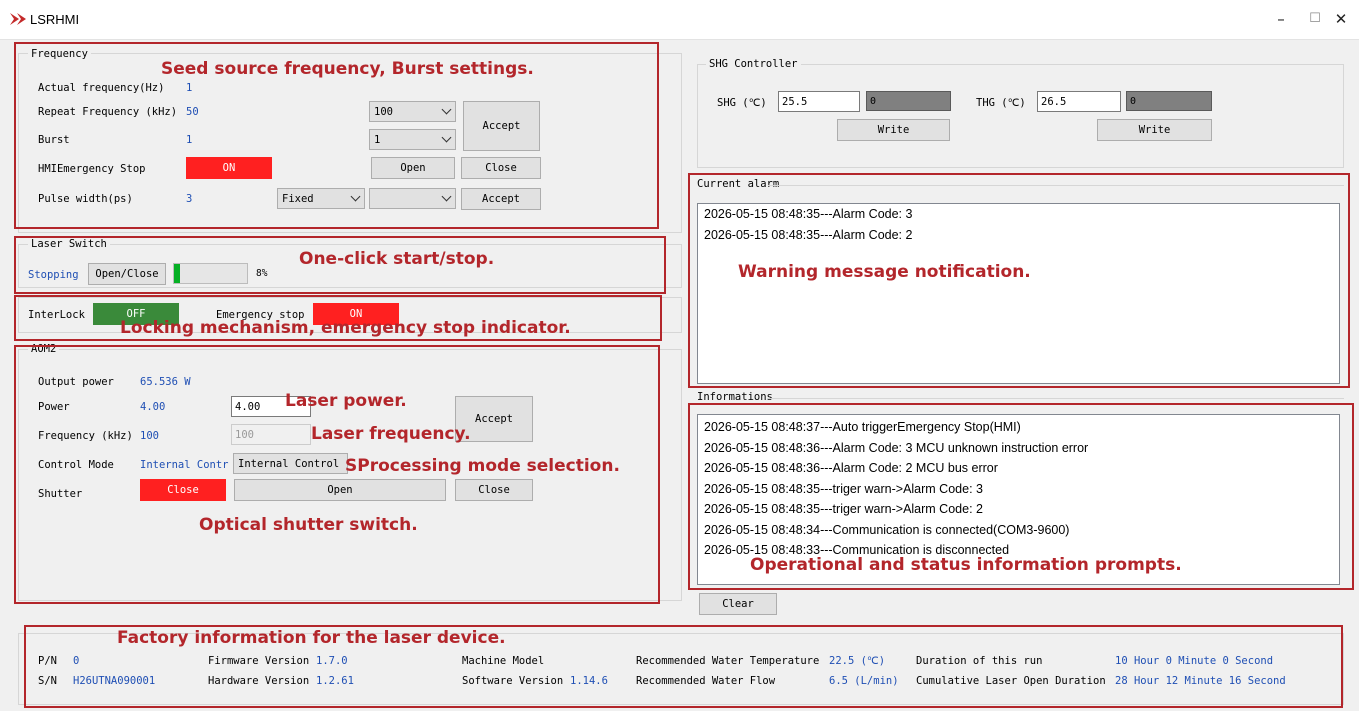  I want to click on annotation-processing-mode: SProcessing mode selection., so click(482, 466).